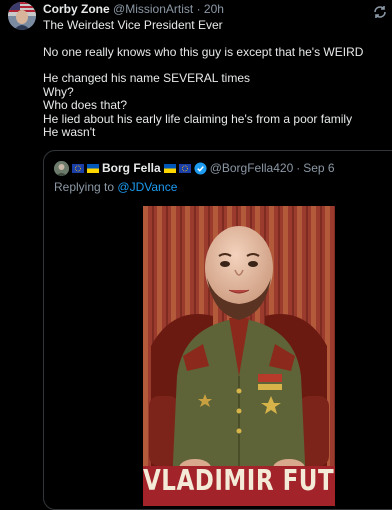  Describe the element at coordinates (85, 105) in the screenshot. I see `tweet-line: Who does that?` at that location.